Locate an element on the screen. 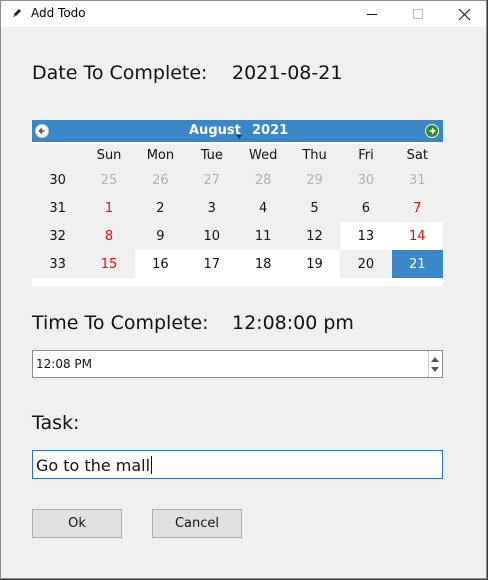  minimize-icon is located at coordinates (372, 14).